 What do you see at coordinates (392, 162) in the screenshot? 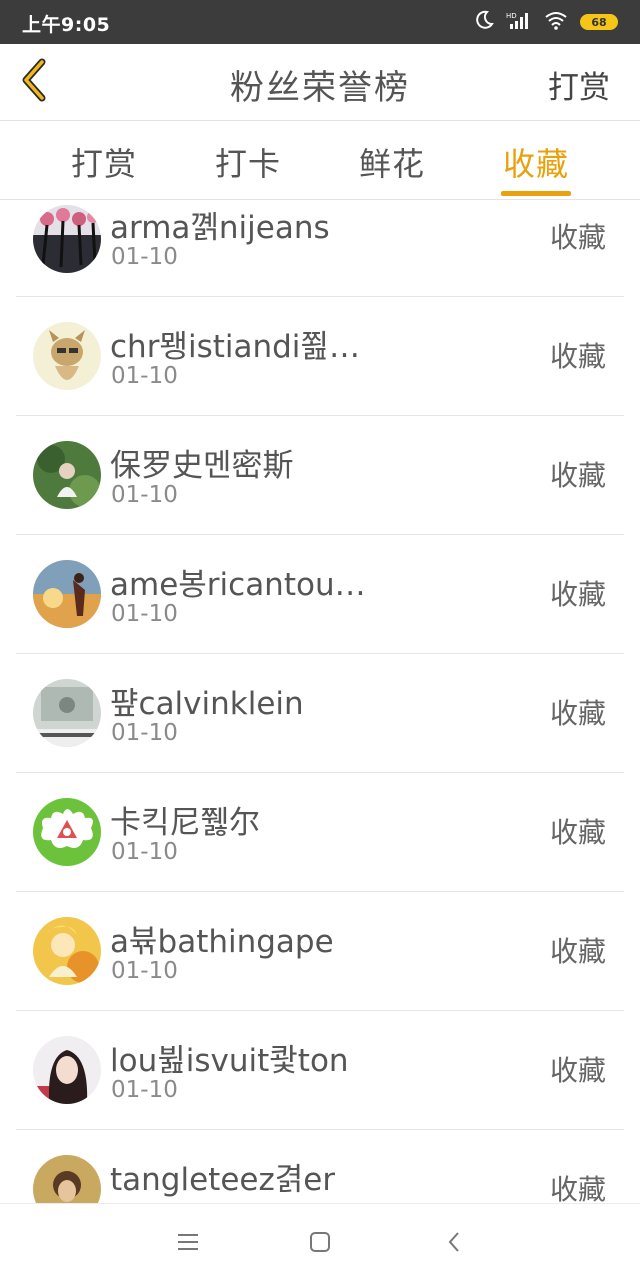
I see `tab-flowers: 鲜花` at bounding box center [392, 162].